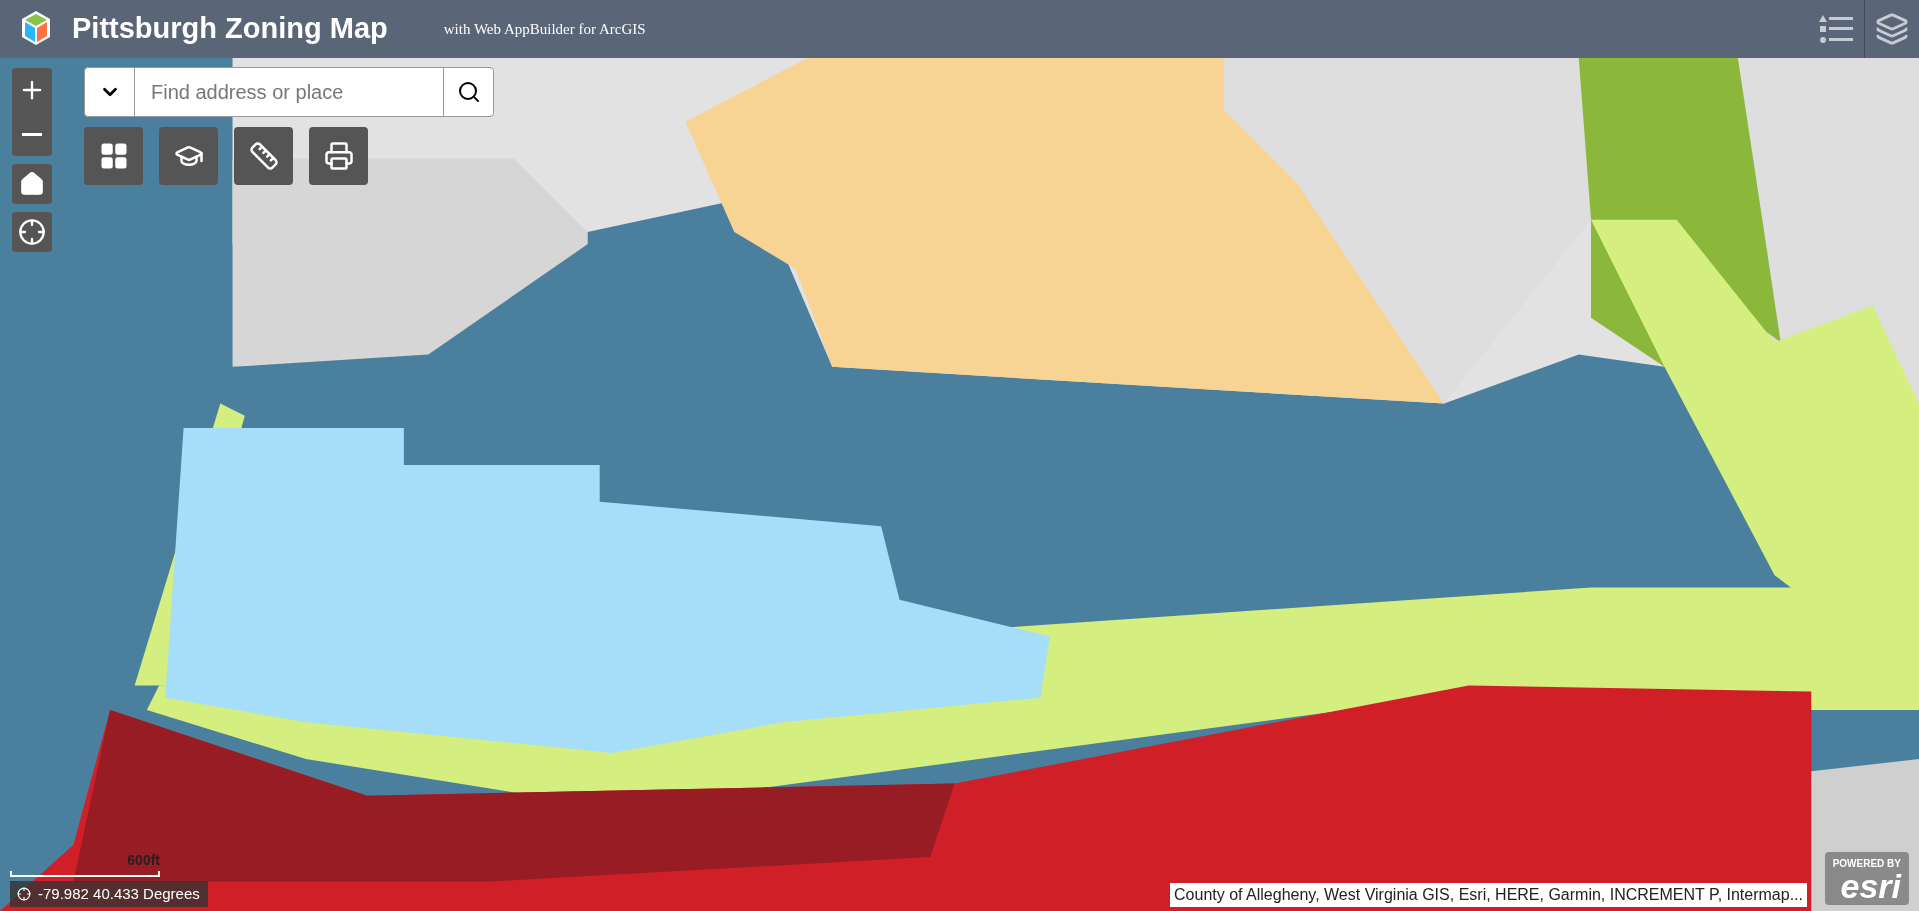 The image size is (1919, 911). I want to click on esri-logo: POWERED BY esri, so click(1866, 878).